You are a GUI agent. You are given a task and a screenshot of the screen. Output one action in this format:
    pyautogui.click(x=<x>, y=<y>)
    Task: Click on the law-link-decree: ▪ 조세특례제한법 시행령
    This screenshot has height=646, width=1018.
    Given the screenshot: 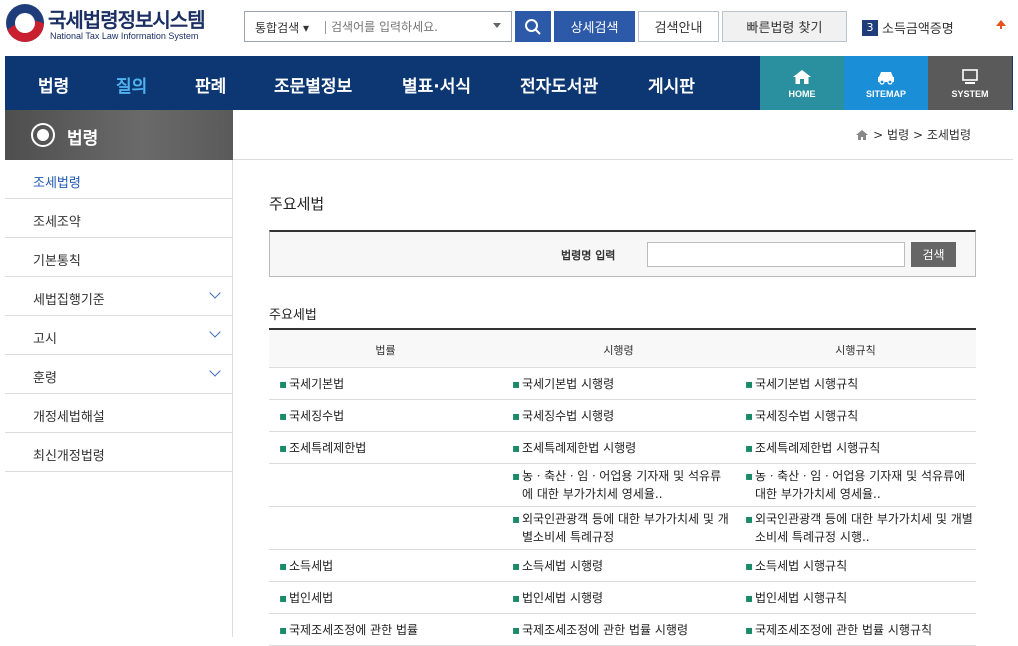 What is the action you would take?
    pyautogui.click(x=622, y=448)
    